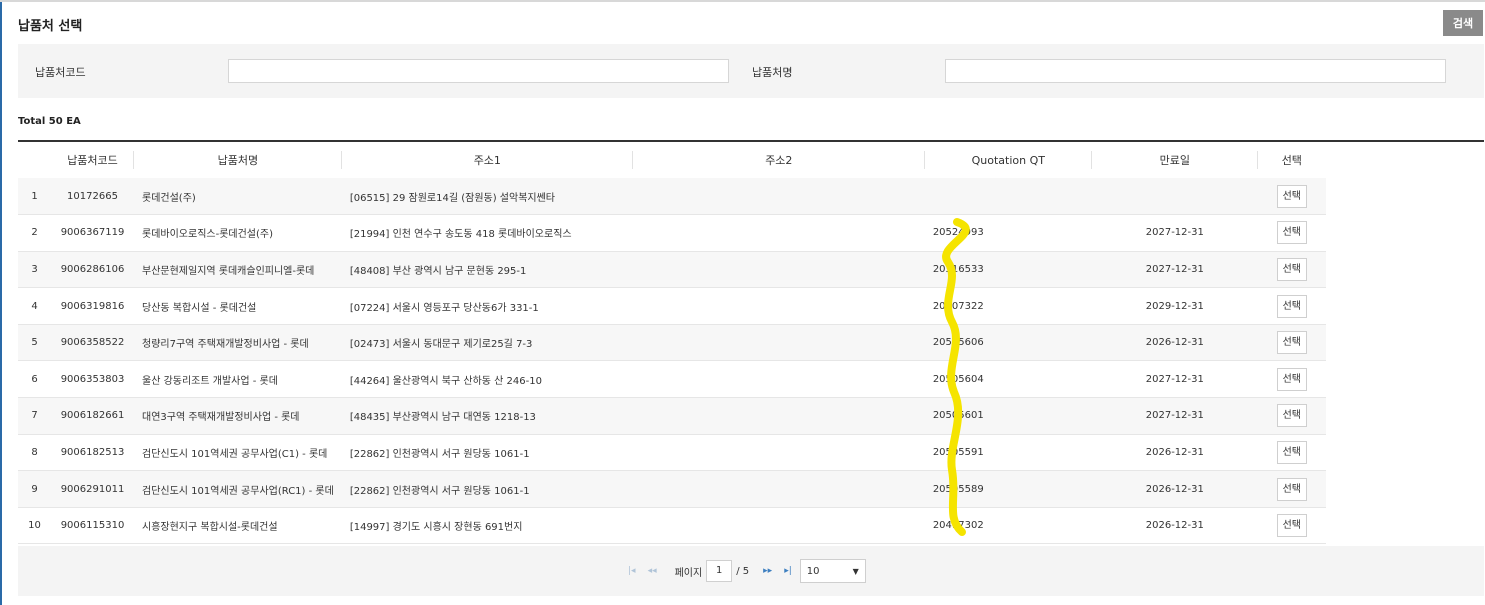  What do you see at coordinates (1008, 197) in the screenshot?
I see `cell-quotation-qt` at bounding box center [1008, 197].